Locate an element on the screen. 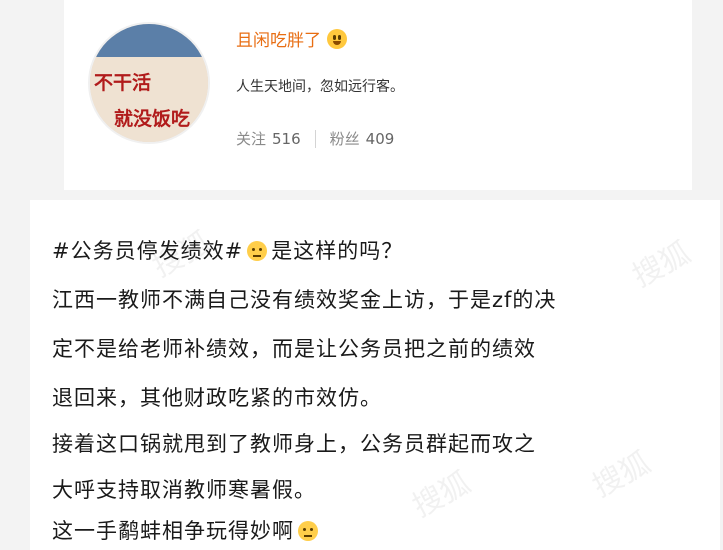  followers-count: 409 is located at coordinates (380, 139).